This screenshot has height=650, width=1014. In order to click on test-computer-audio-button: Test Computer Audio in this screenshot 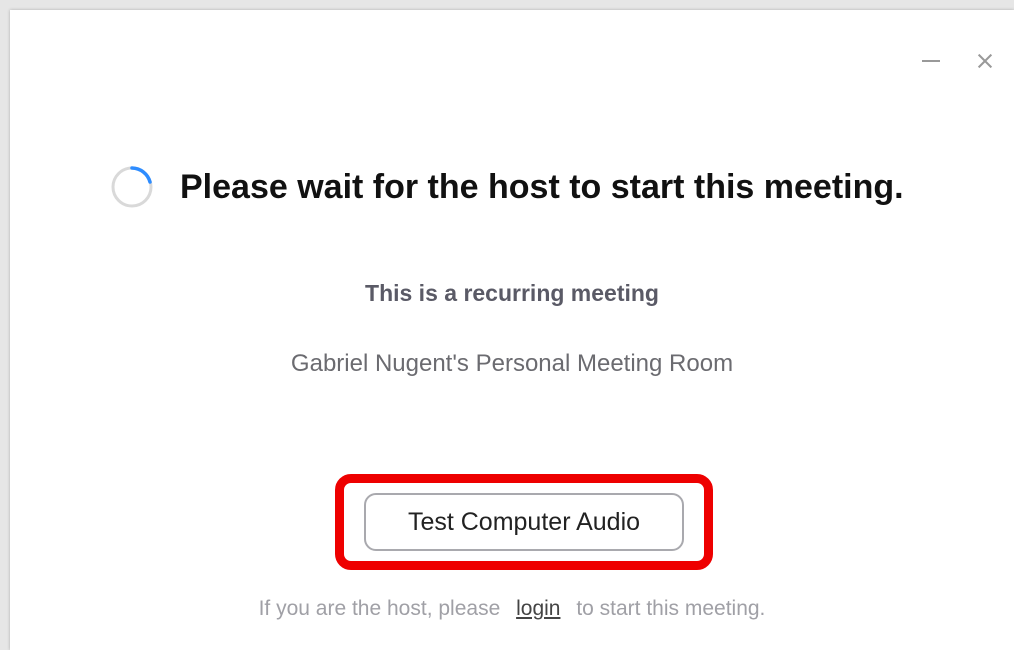, I will do `click(524, 522)`.